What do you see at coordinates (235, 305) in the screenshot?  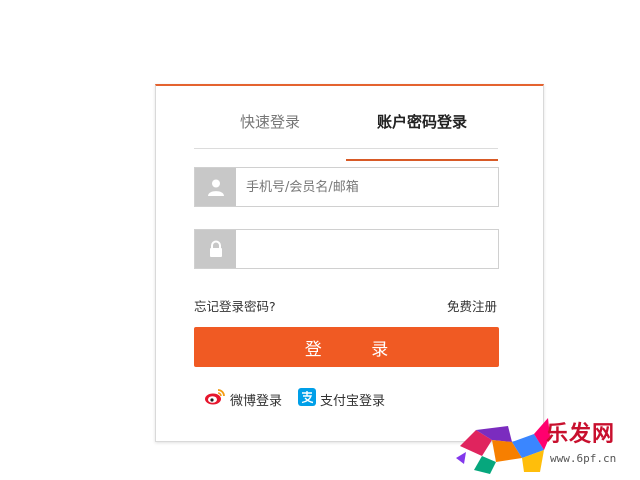 I see `forgot-password-link: 忘记登录密码?` at bounding box center [235, 305].